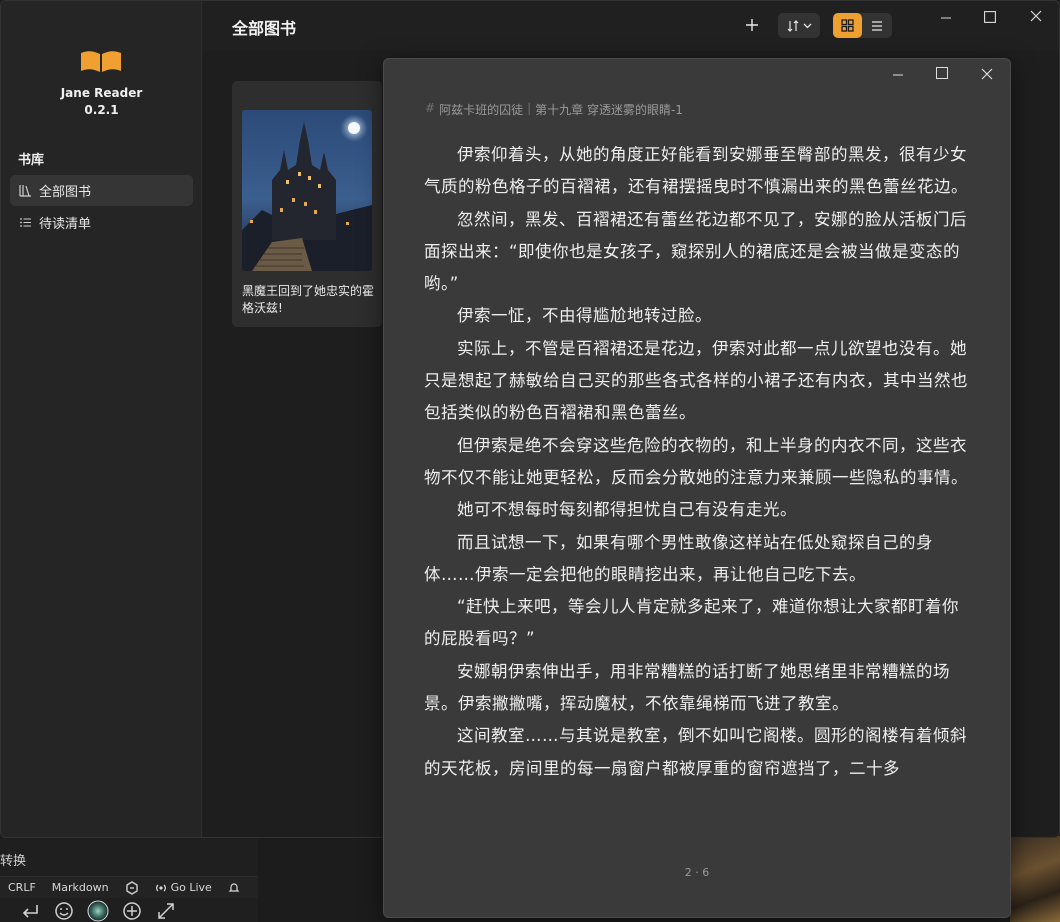 The width and height of the screenshot is (1060, 922). What do you see at coordinates (942, 73) in the screenshot?
I see `reader-maximize-button` at bounding box center [942, 73].